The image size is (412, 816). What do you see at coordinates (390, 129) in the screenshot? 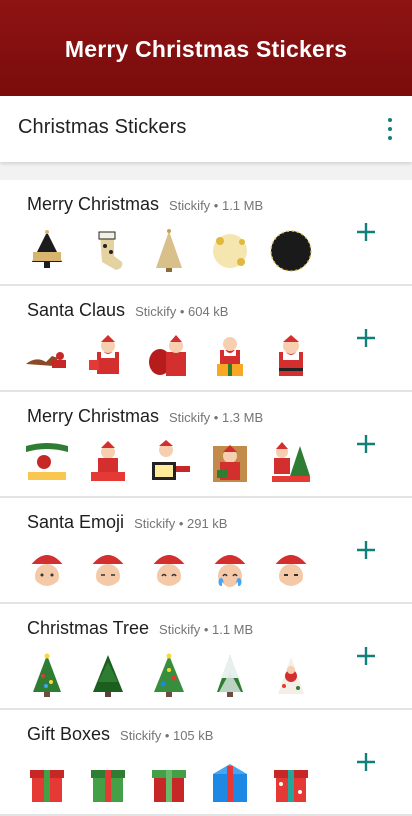
I see `more-vert-icon` at bounding box center [390, 129].